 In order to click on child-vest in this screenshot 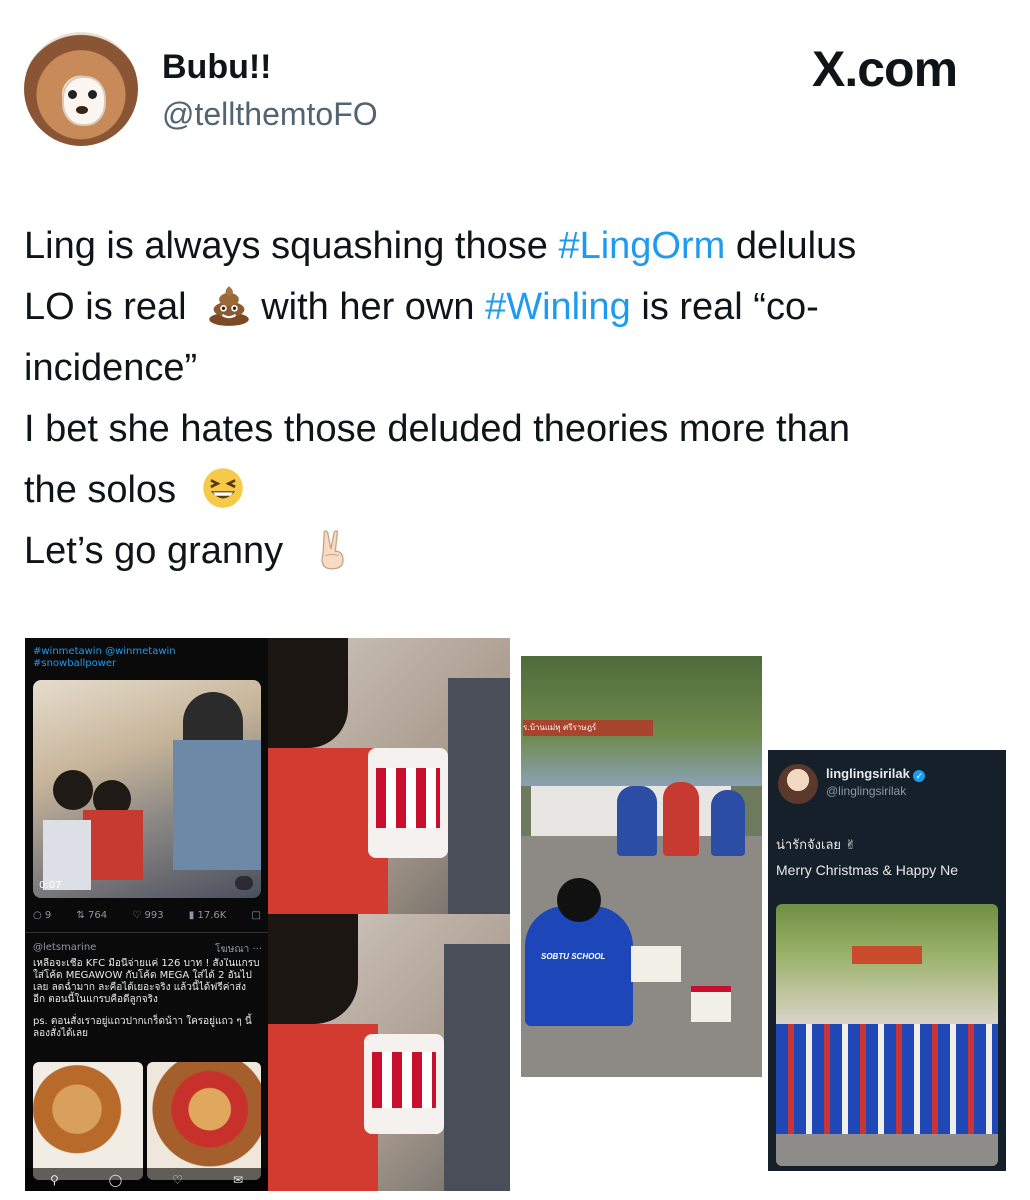, I will do `click(113, 845)`.